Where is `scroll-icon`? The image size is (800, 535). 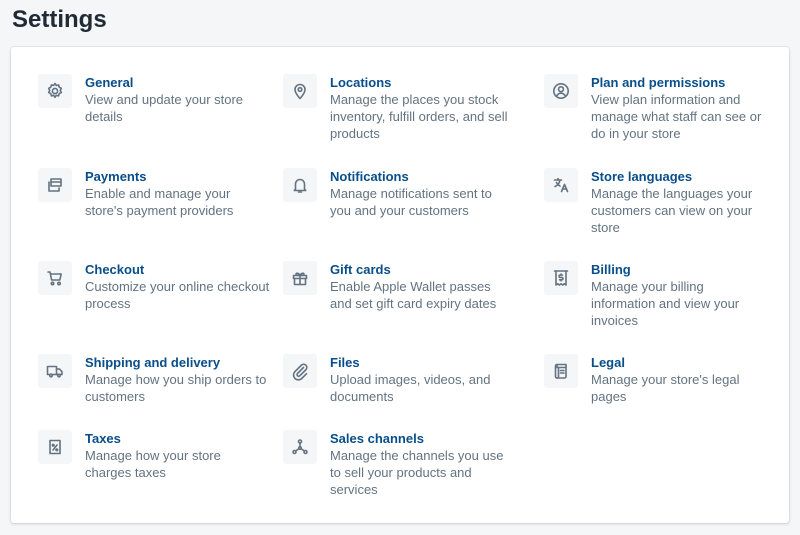
scroll-icon is located at coordinates (561, 371).